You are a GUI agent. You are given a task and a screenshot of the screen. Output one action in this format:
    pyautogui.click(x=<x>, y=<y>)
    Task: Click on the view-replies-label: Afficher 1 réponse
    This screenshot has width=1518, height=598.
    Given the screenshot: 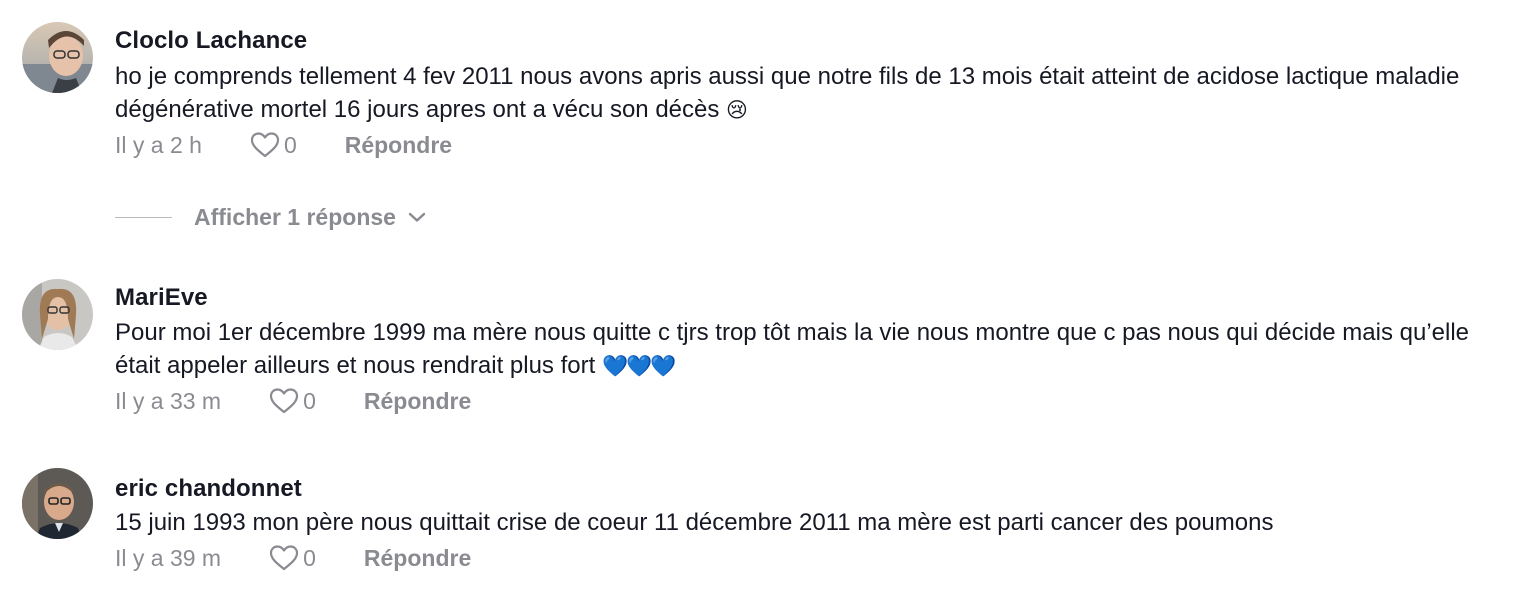 What is the action you would take?
    pyautogui.click(x=295, y=216)
    